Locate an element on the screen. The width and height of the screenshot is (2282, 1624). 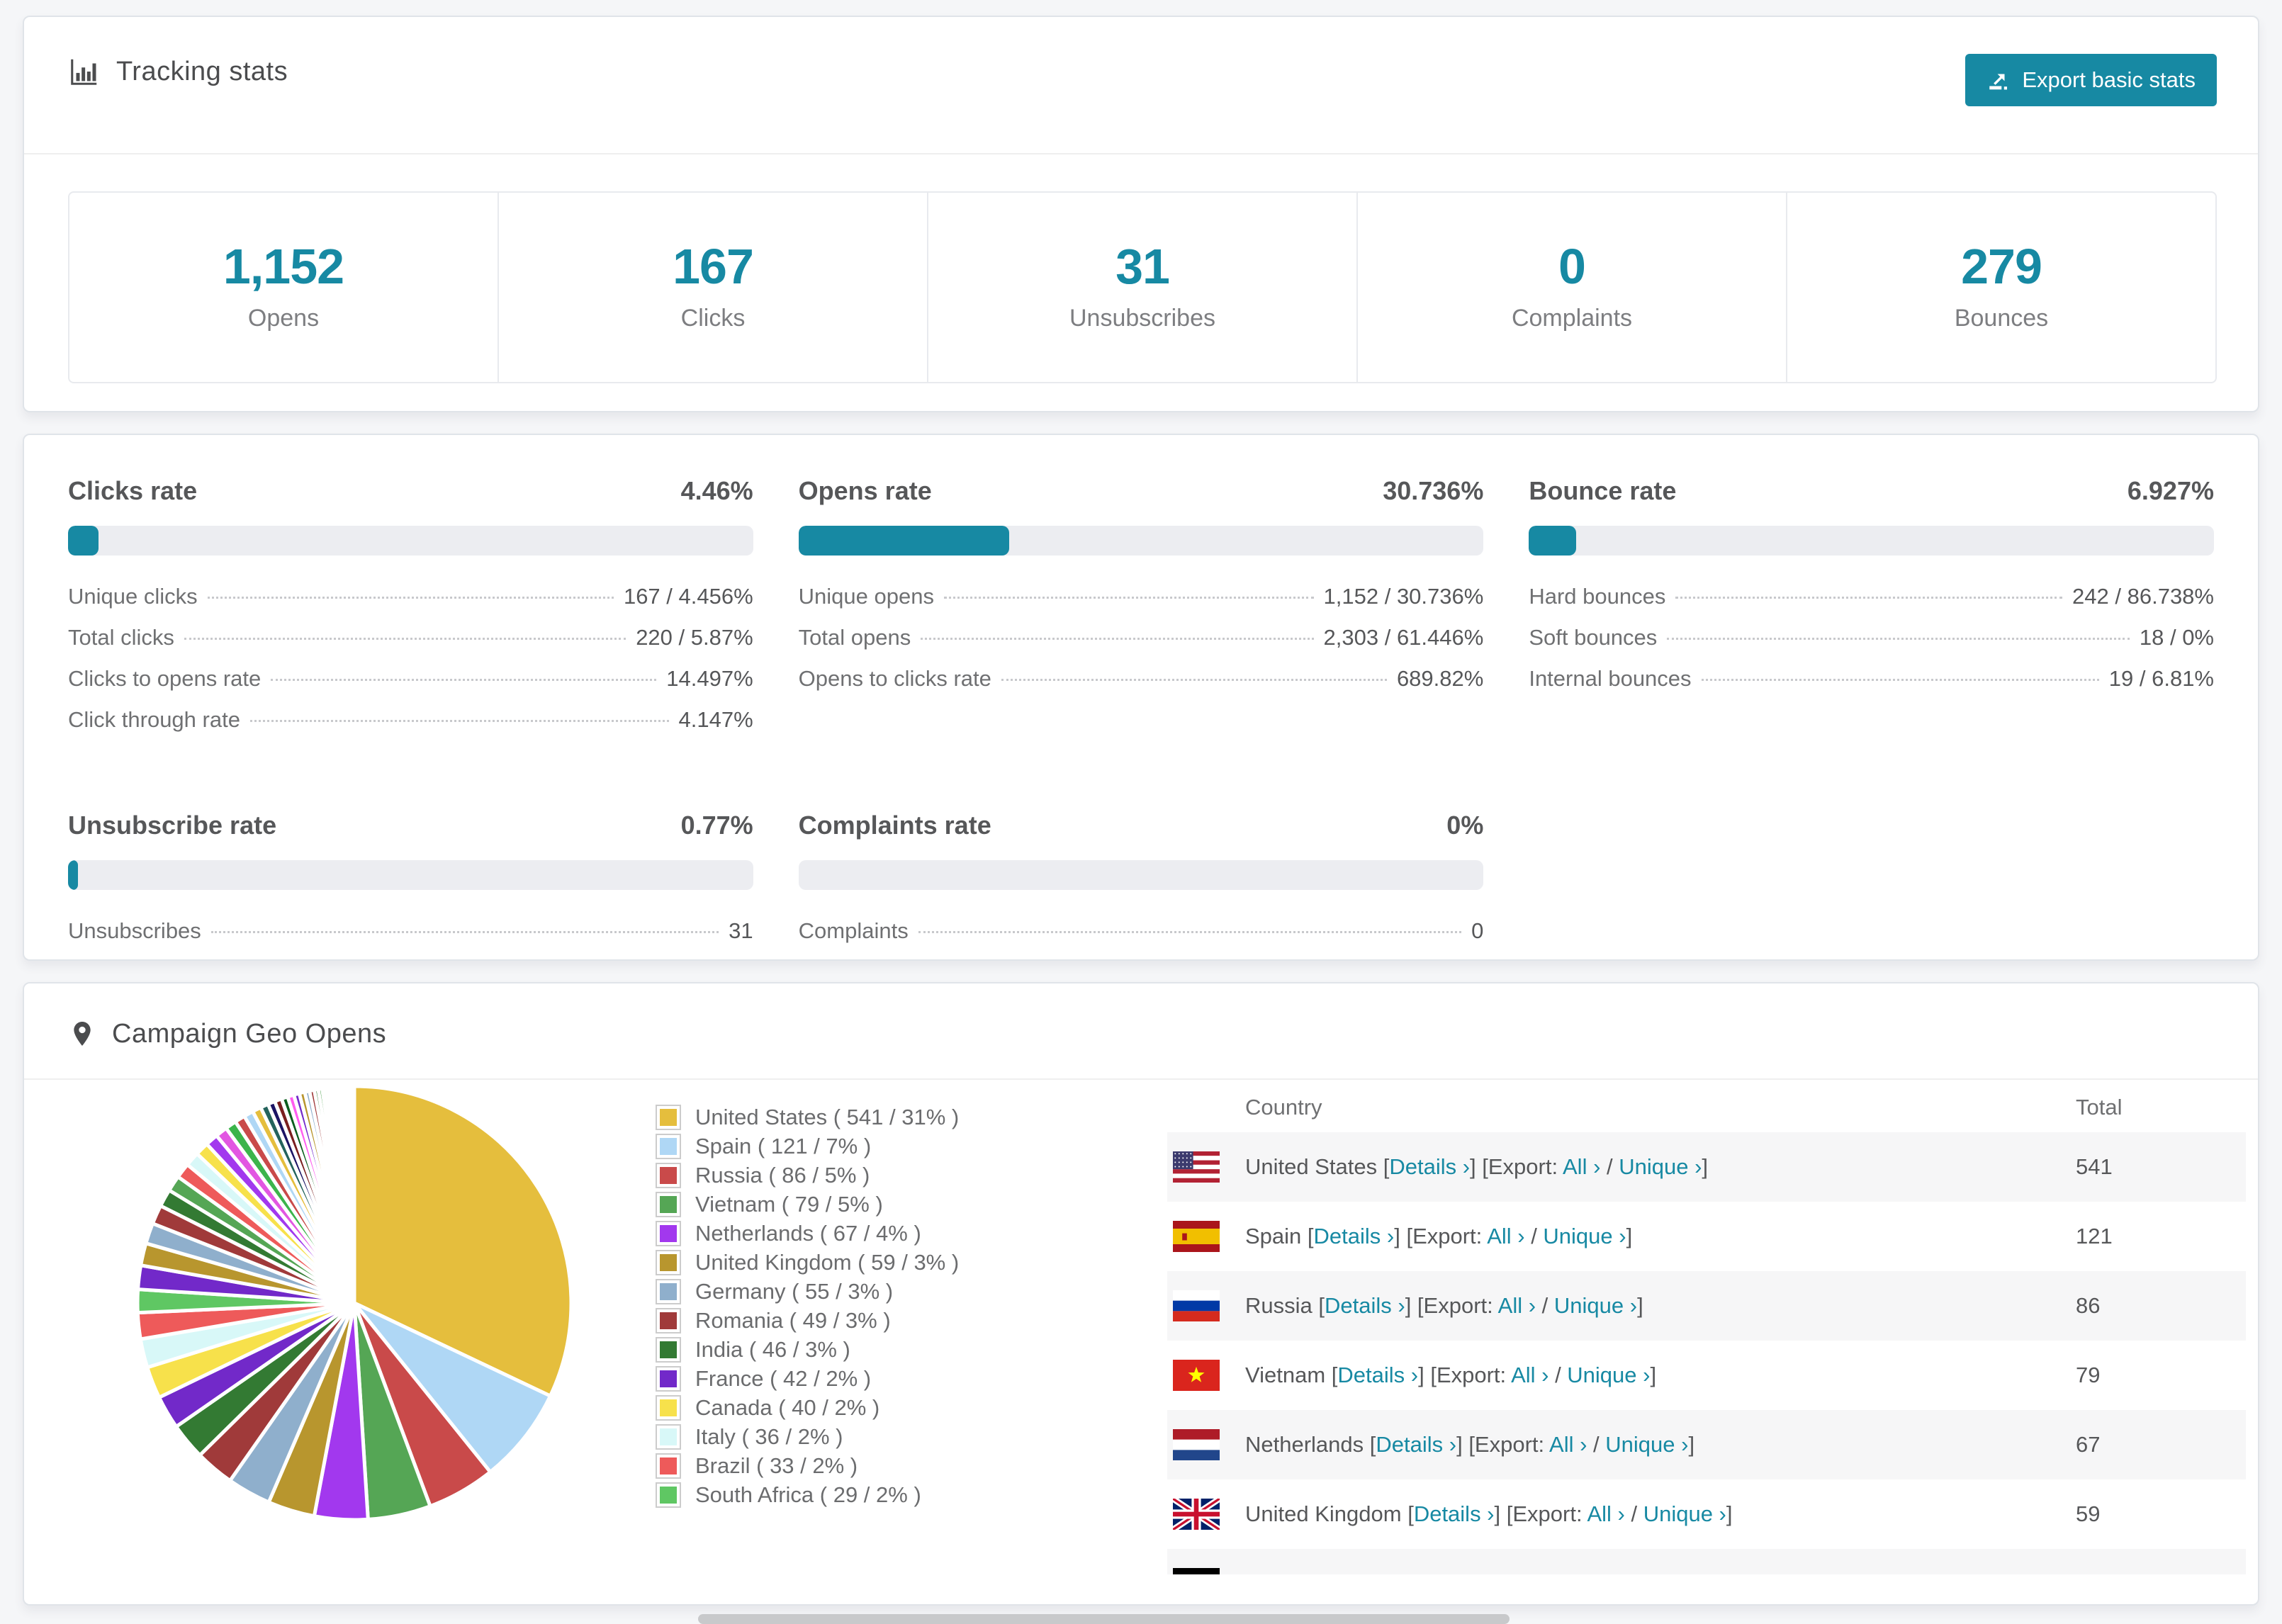
stat-label: Unsubscribes is located at coordinates (1142, 319).